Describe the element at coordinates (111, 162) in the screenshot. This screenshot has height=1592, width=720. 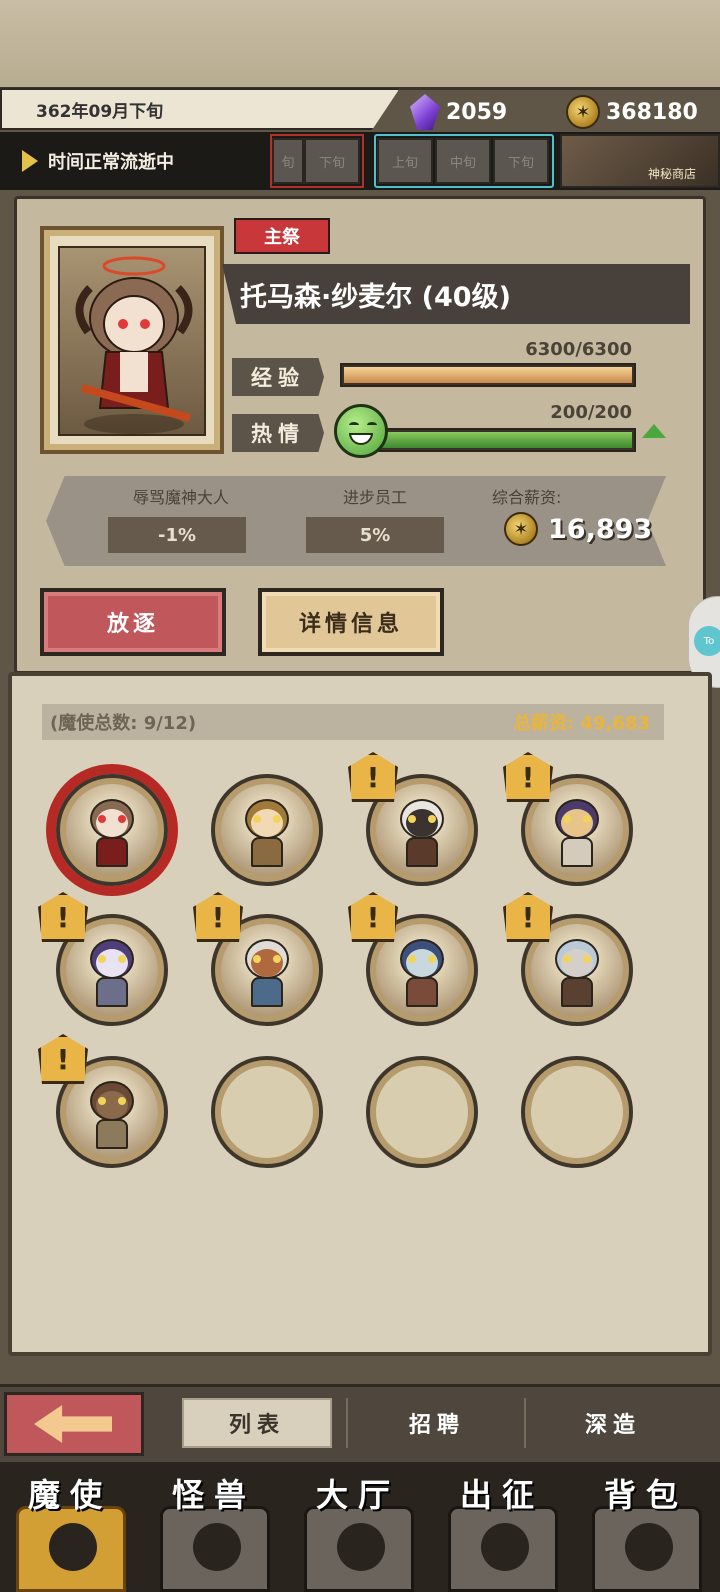
I see `time-status-text: 时间正常流逝中` at that location.